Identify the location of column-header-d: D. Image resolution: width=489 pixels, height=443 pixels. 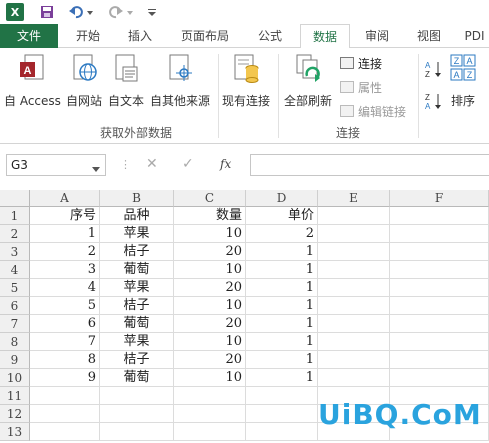
(282, 198).